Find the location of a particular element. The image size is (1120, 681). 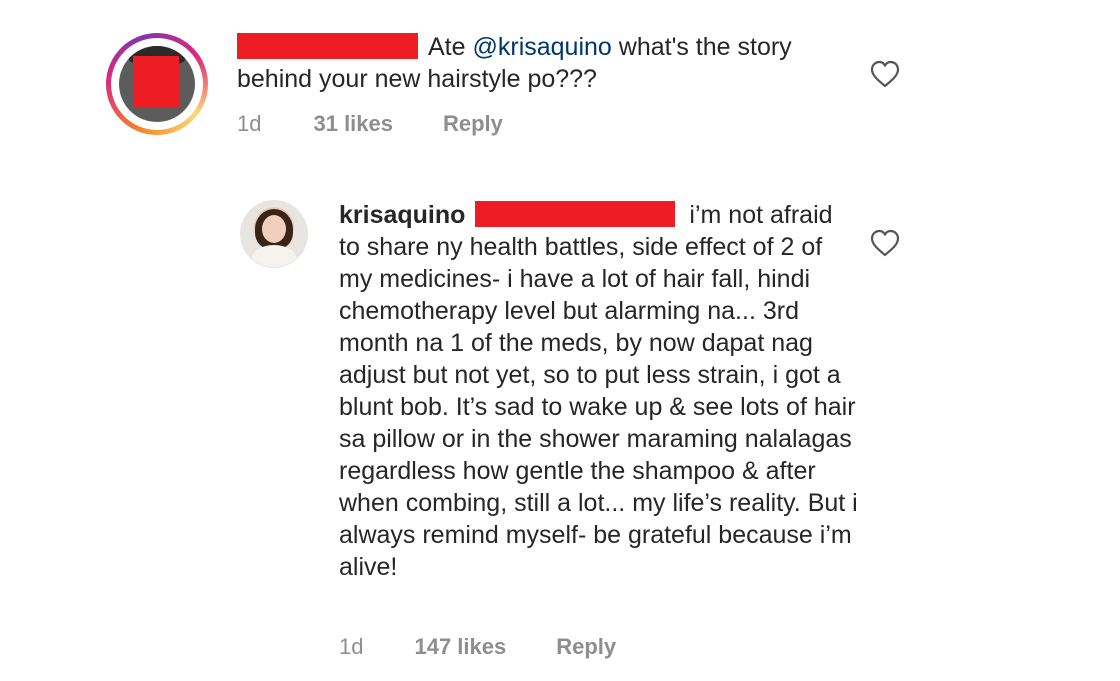

comment-meta: 1d 31 likes Reply is located at coordinates (370, 124).